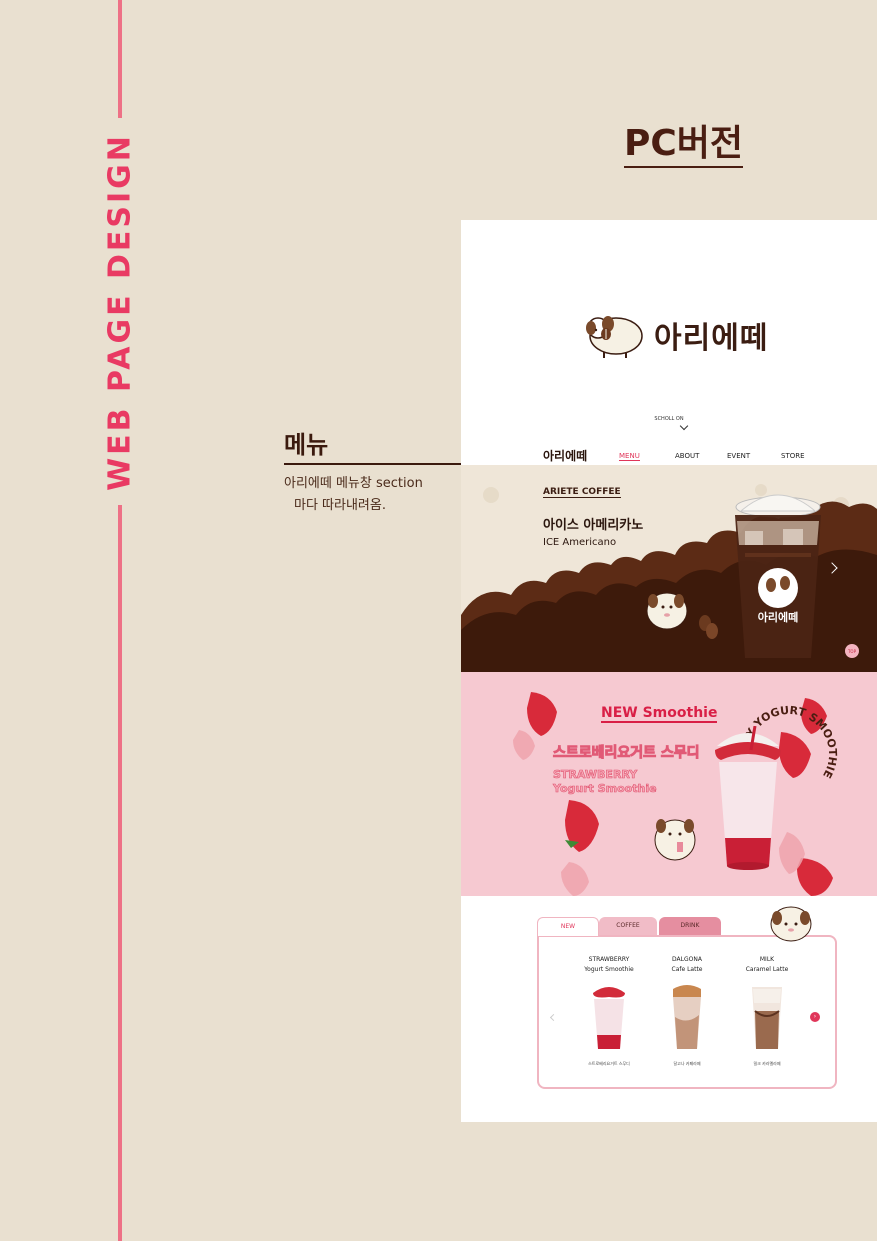  I want to click on new-smoothie-badge: NEW Smoothie, so click(659, 714).